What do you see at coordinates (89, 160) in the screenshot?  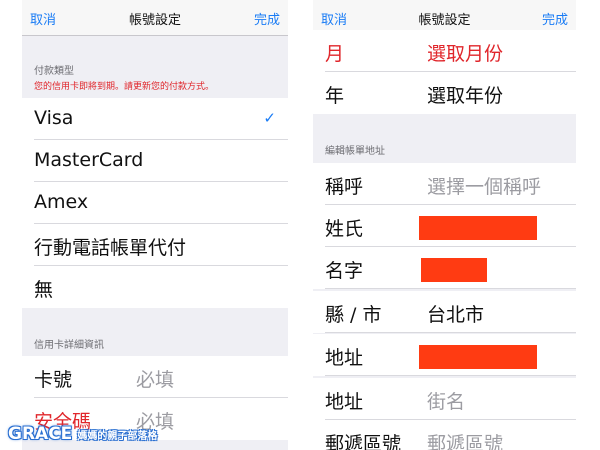 I see `option-label: MasterCard` at bounding box center [89, 160].